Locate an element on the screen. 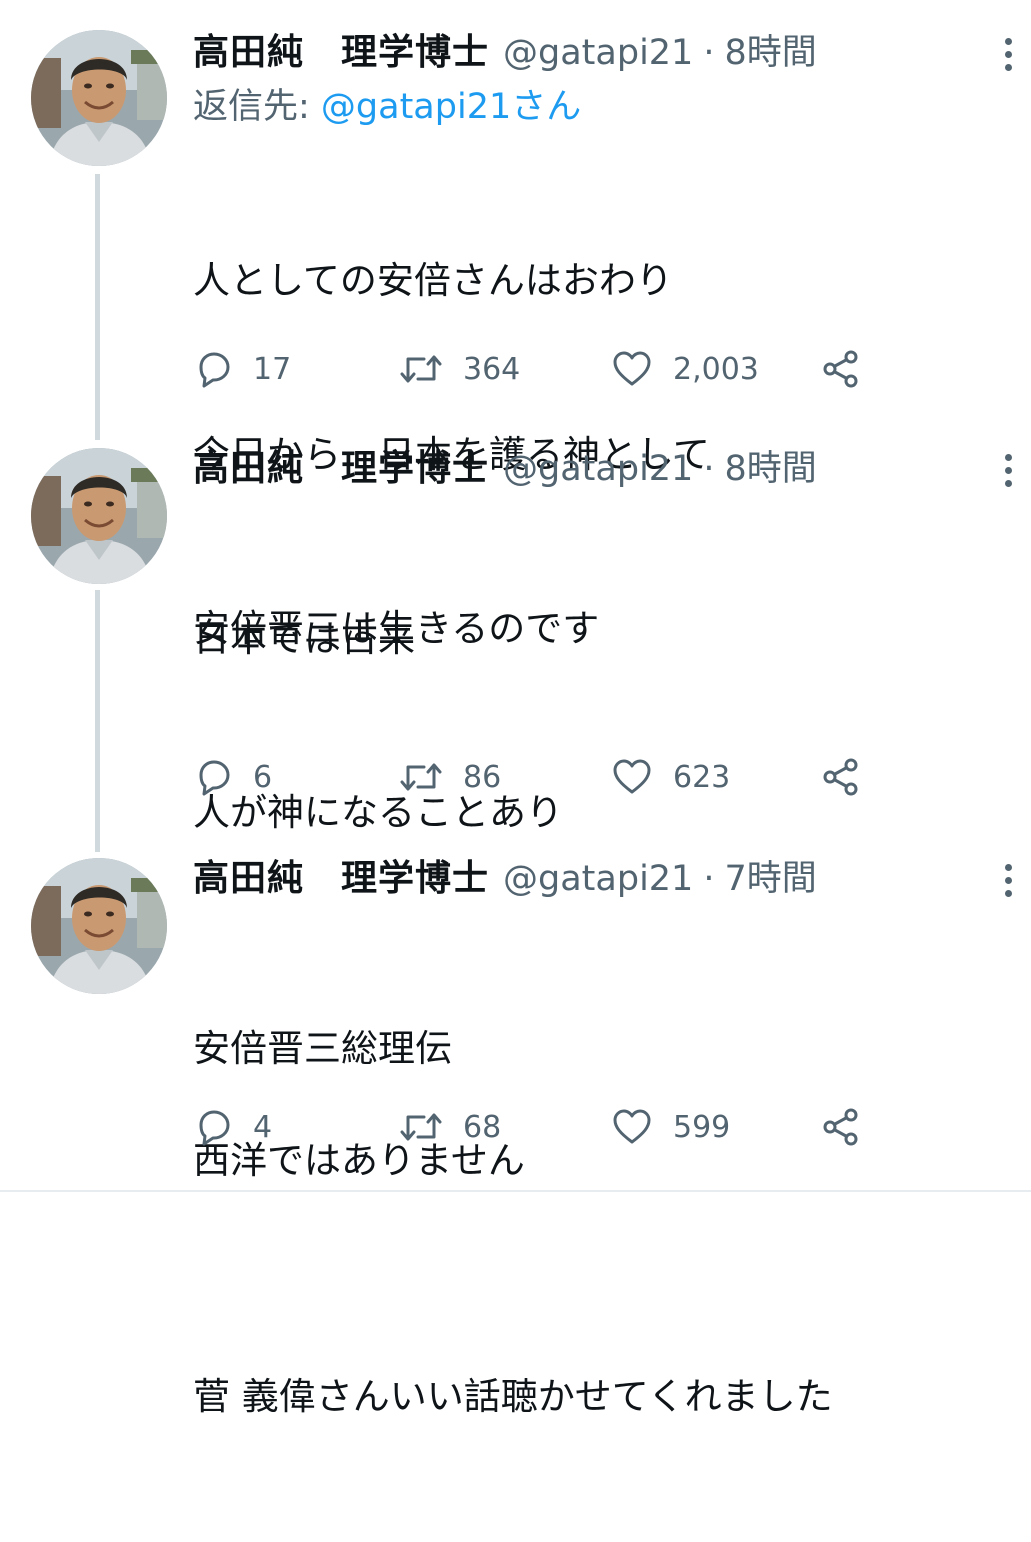 This screenshot has width=1031, height=1542. divider is located at coordinates (515, 1191).